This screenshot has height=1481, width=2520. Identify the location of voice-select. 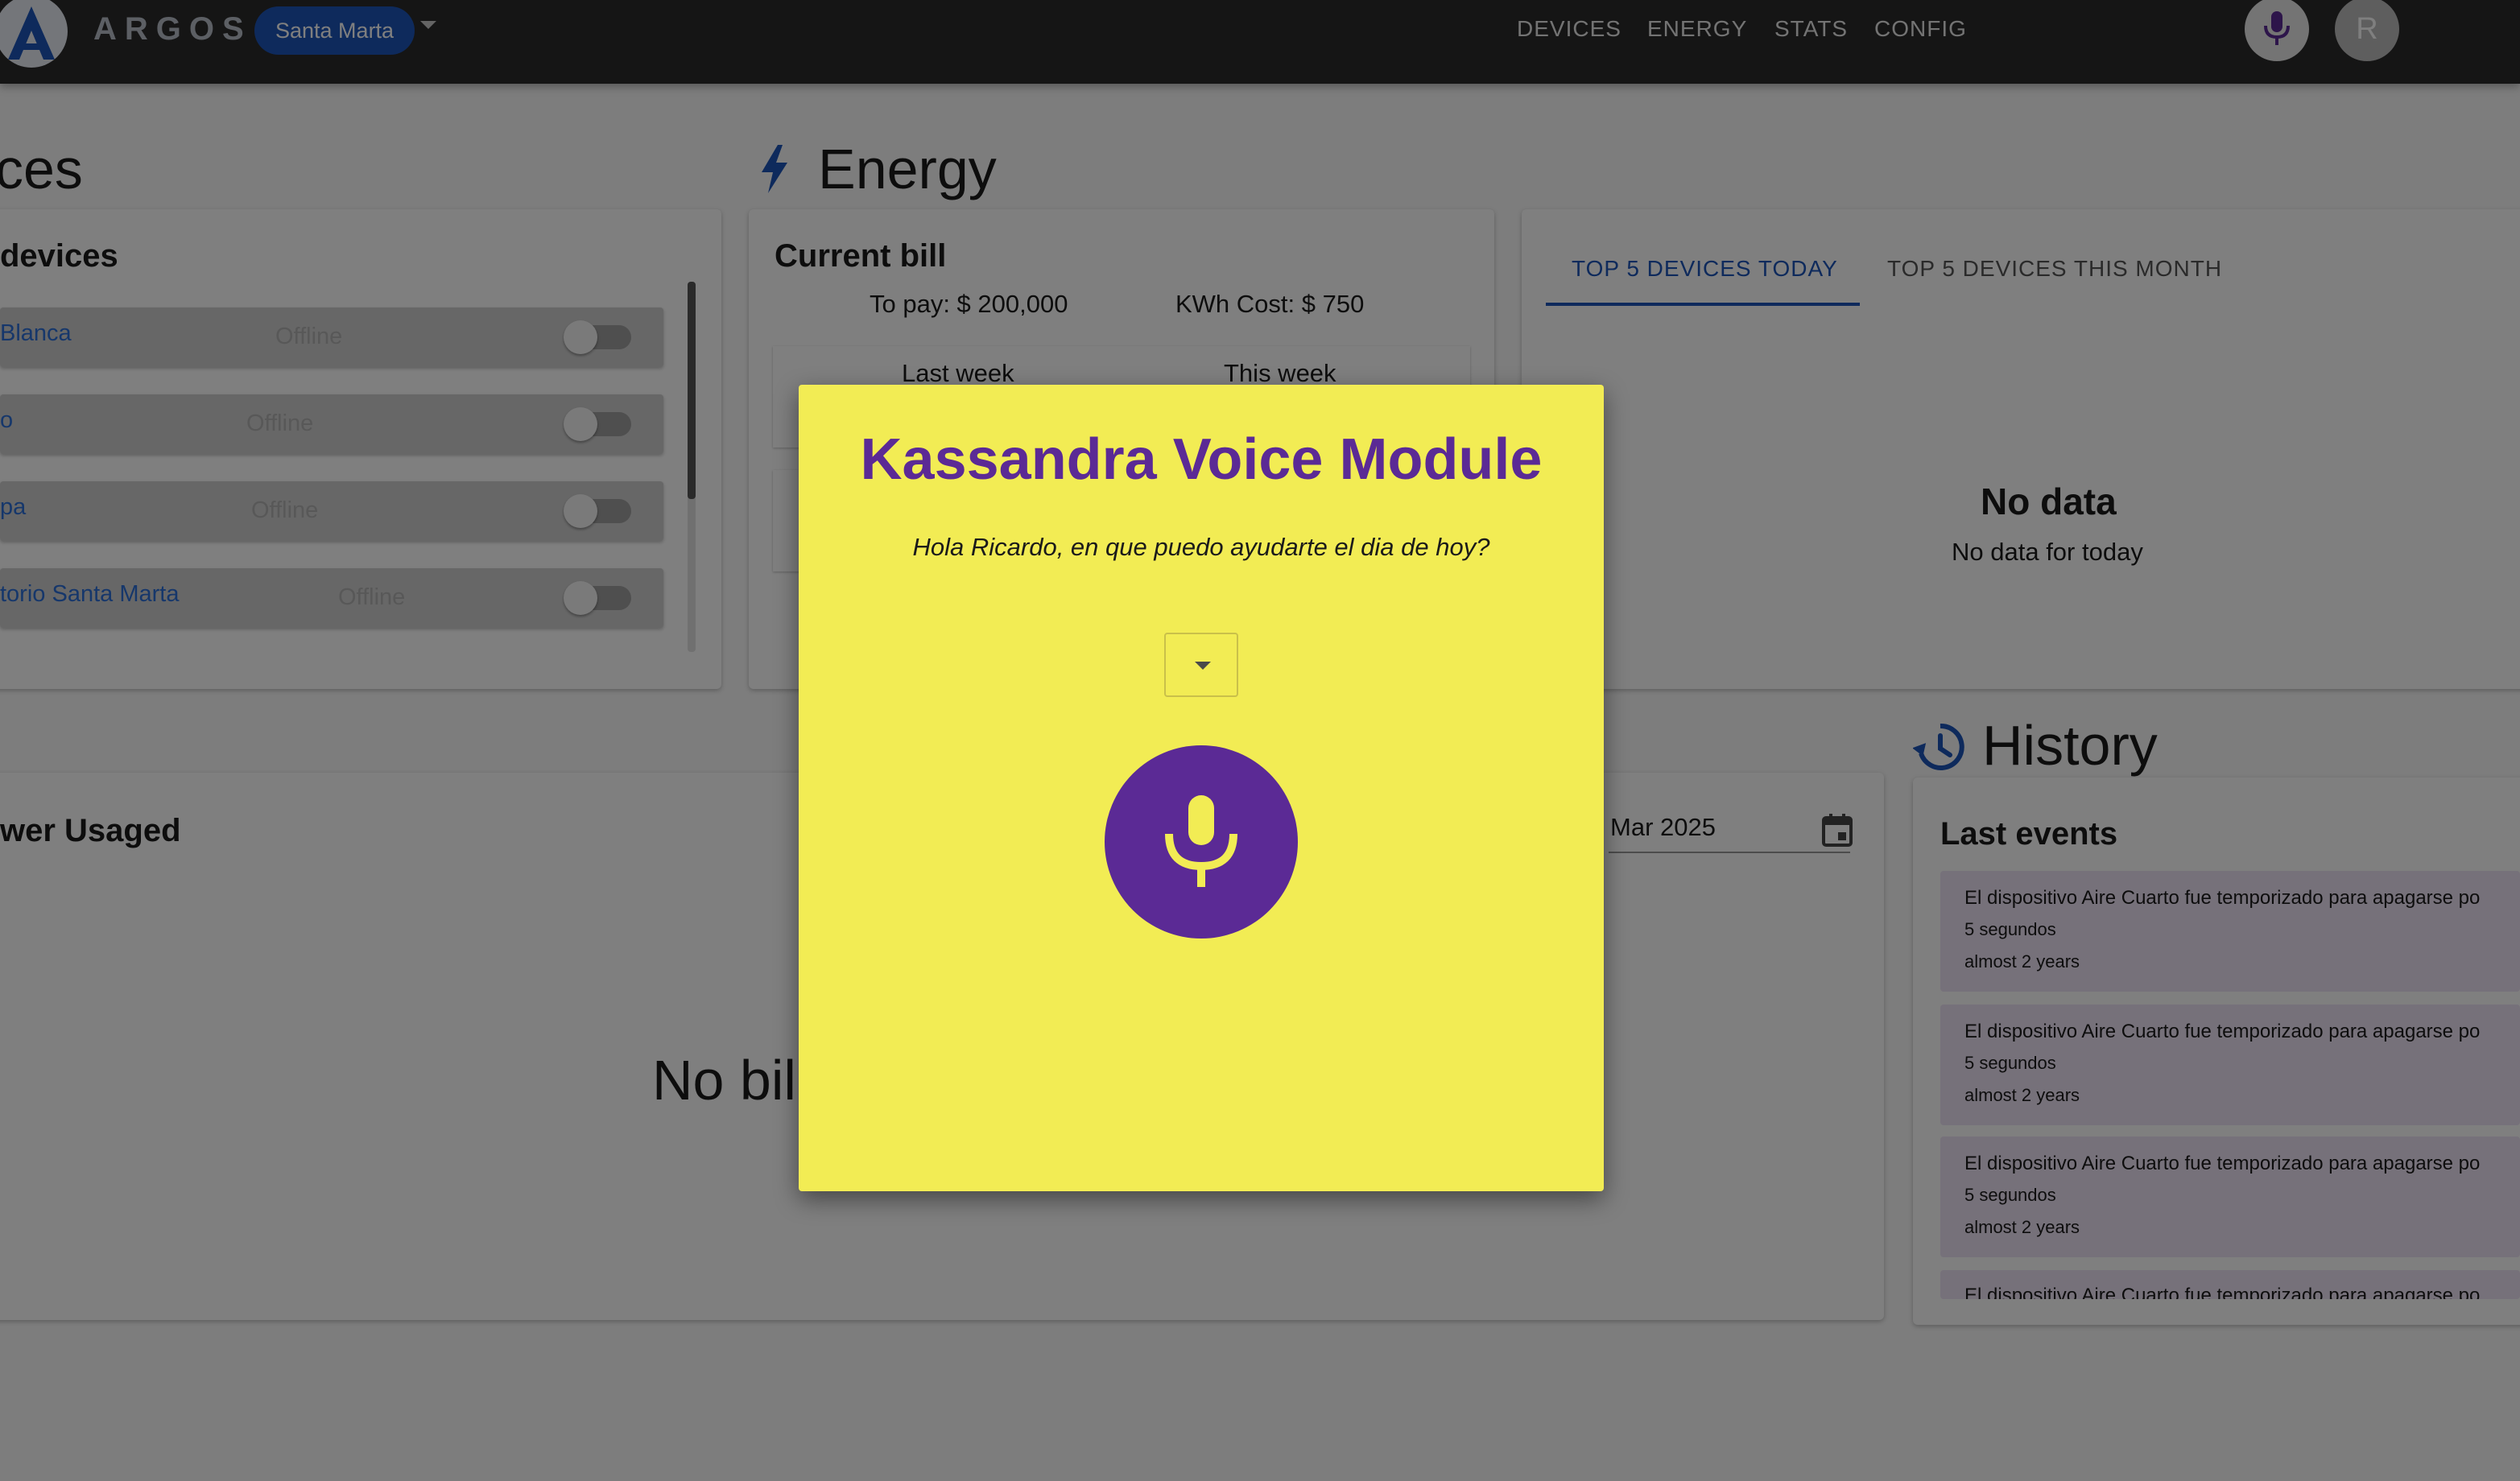
(1201, 665).